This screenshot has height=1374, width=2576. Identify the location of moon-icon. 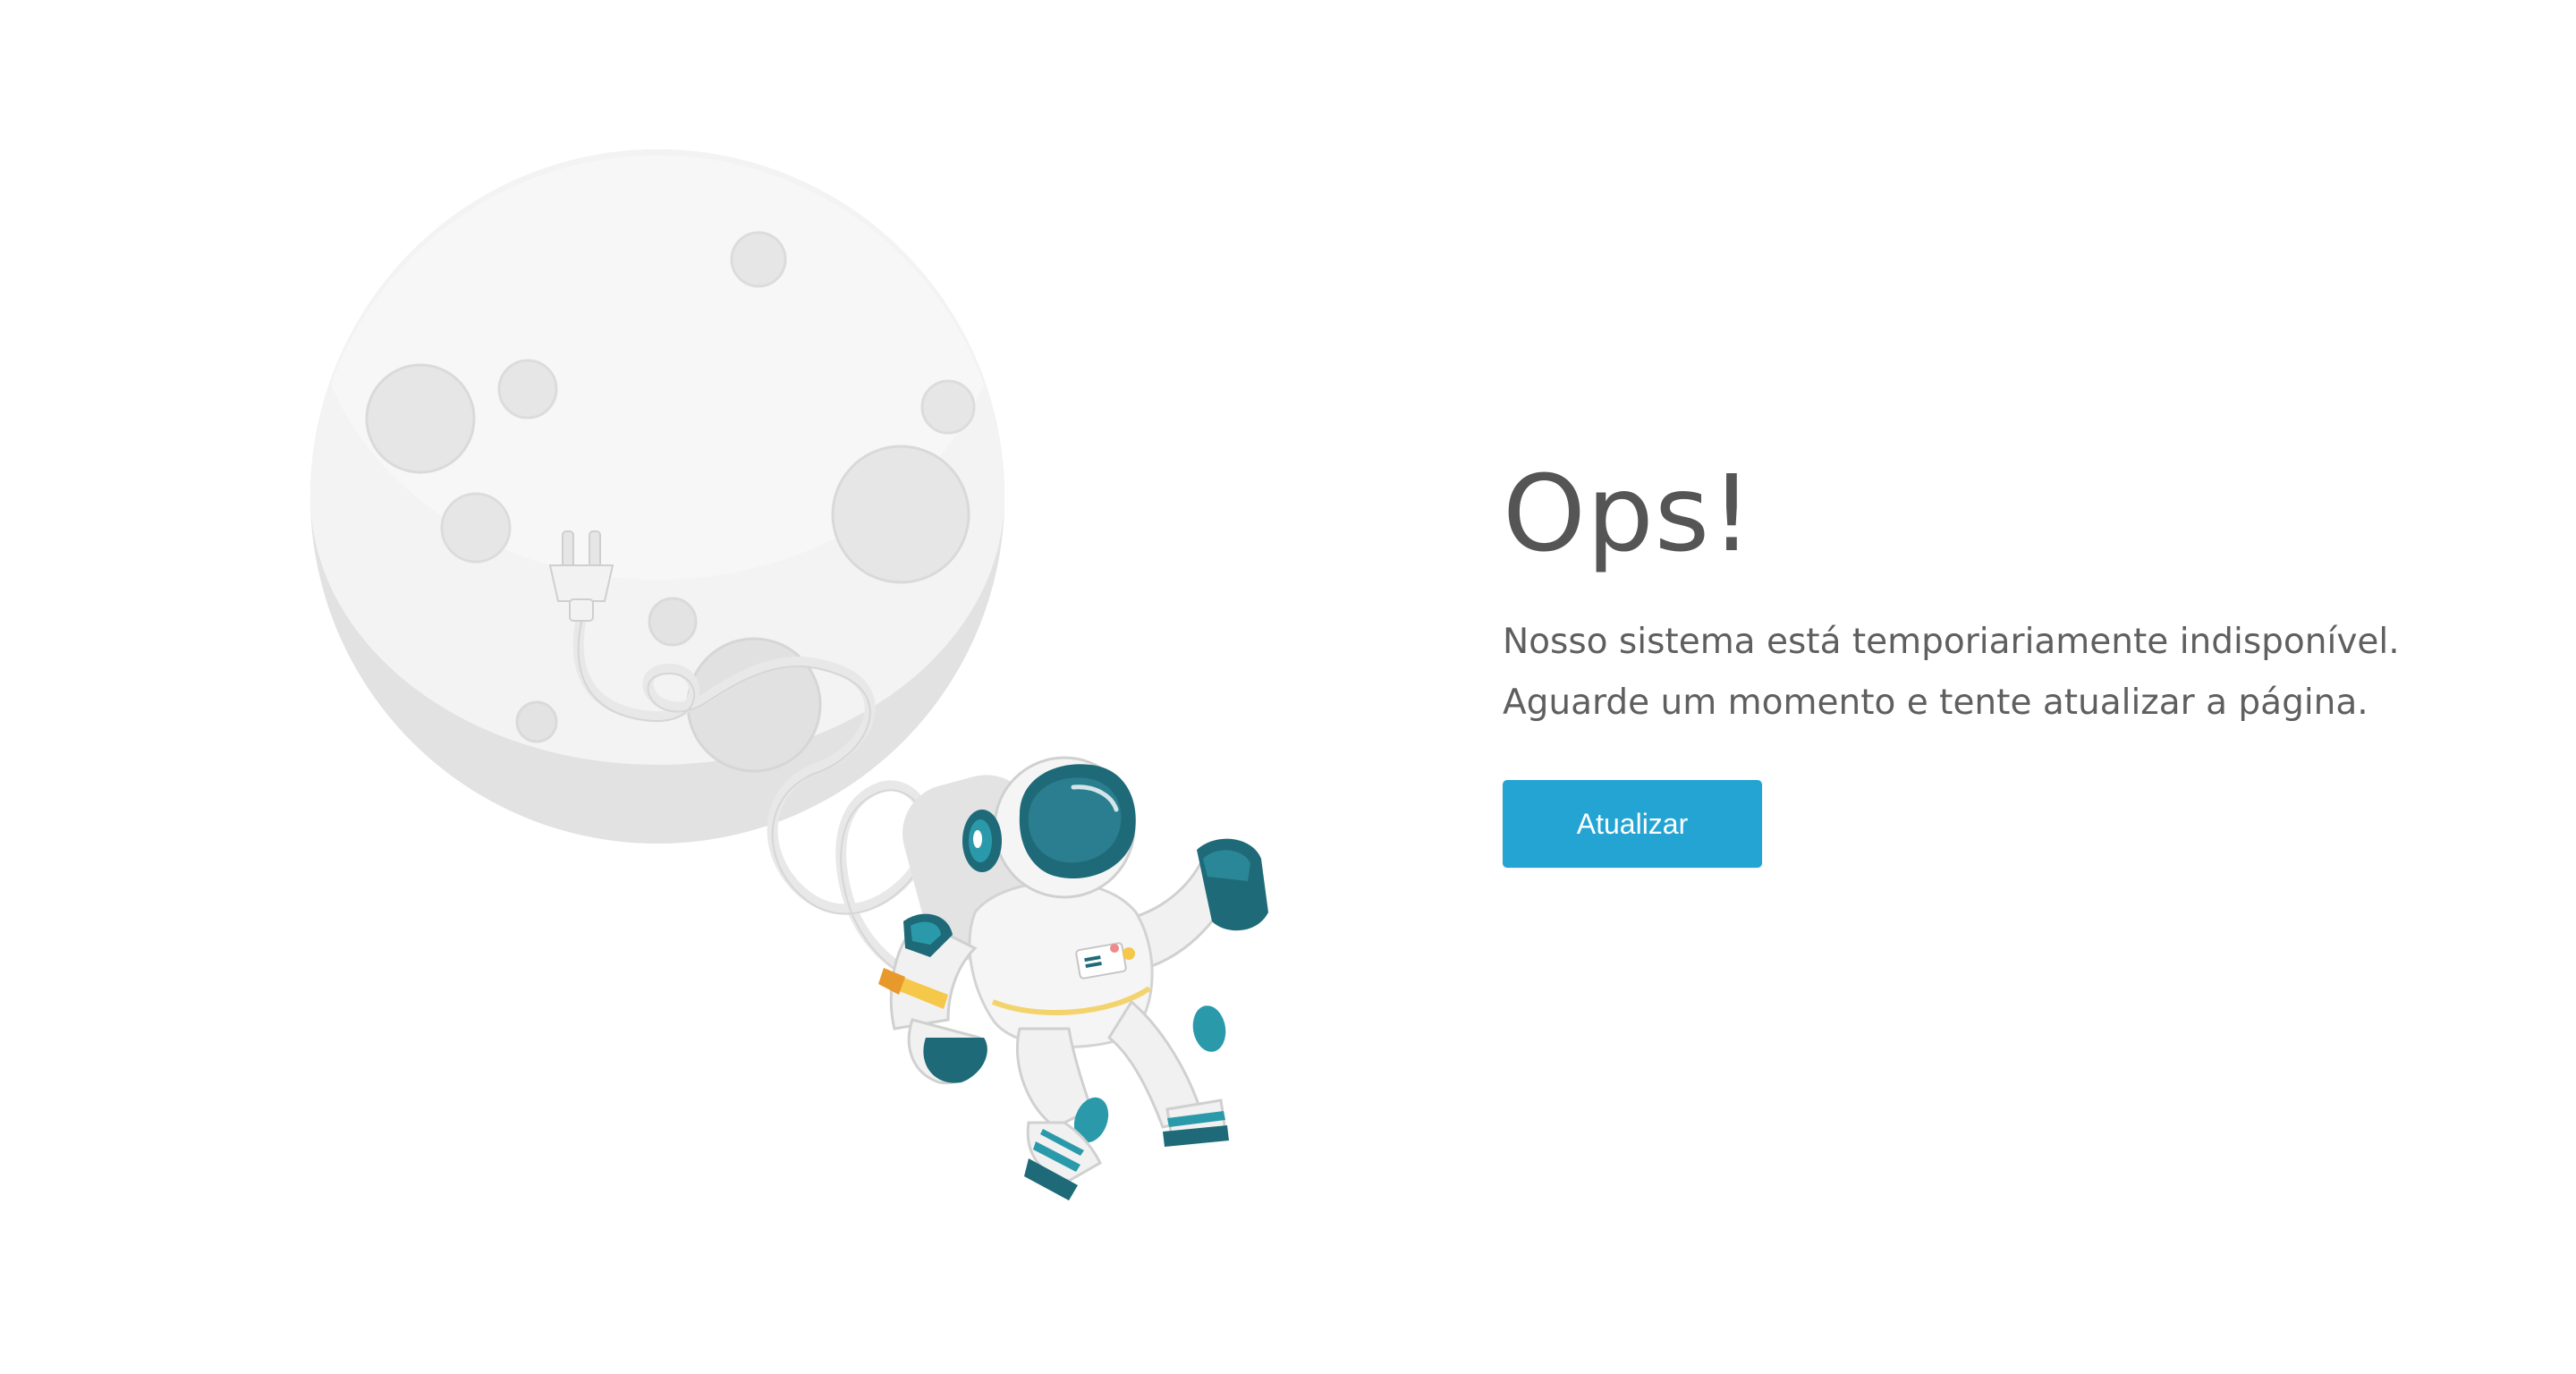
(657, 496).